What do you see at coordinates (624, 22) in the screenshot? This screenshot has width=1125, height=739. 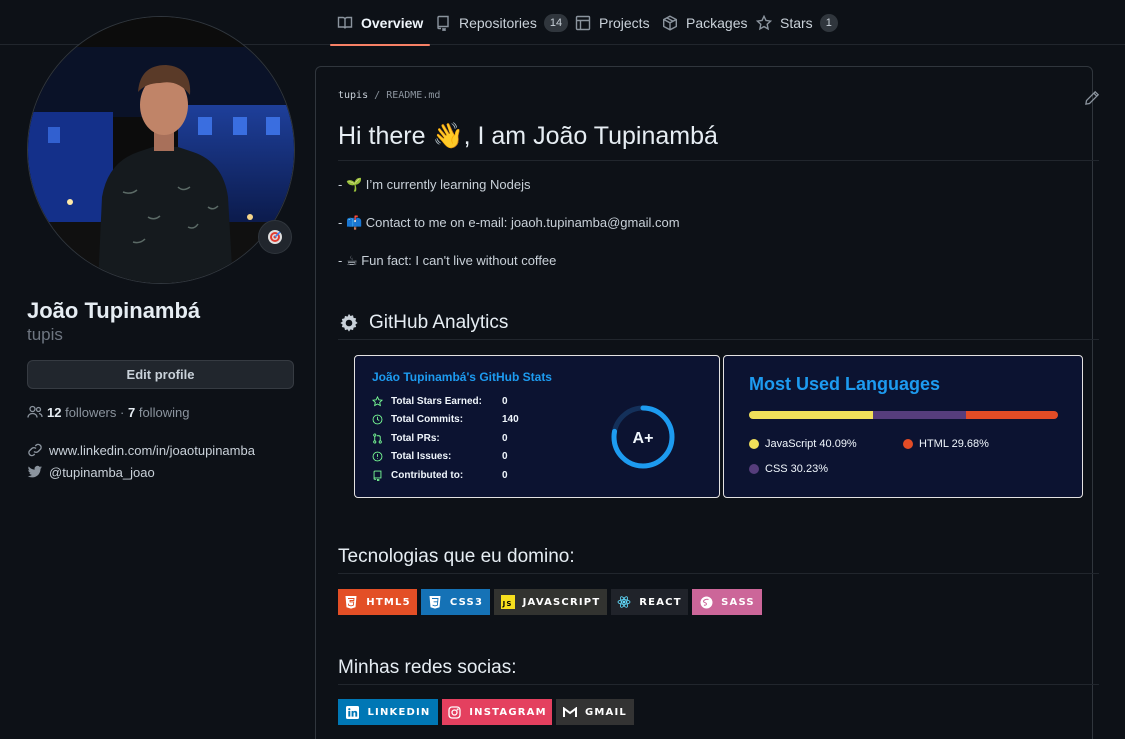 I see `tab-label: Projects` at bounding box center [624, 22].